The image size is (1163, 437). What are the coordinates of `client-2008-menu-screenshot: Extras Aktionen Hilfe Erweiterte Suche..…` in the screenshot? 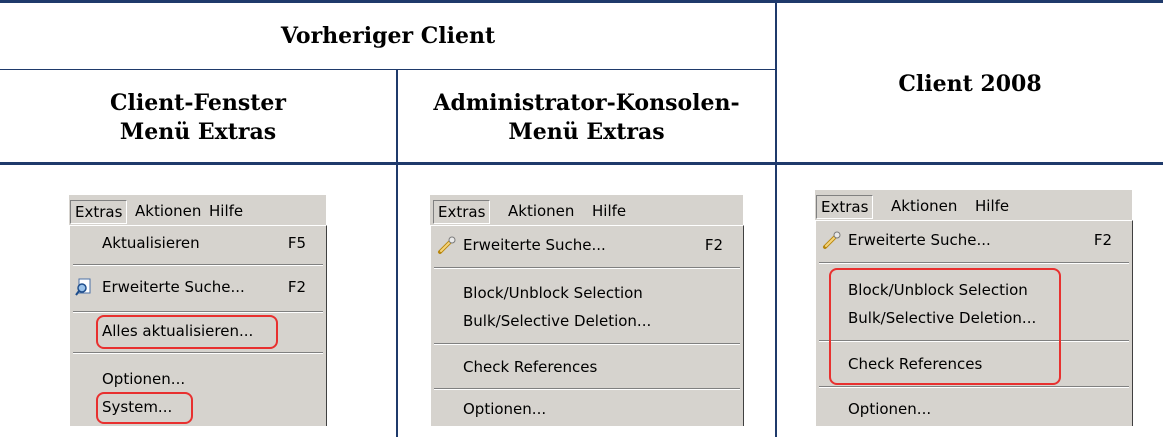 It's located at (974, 308).